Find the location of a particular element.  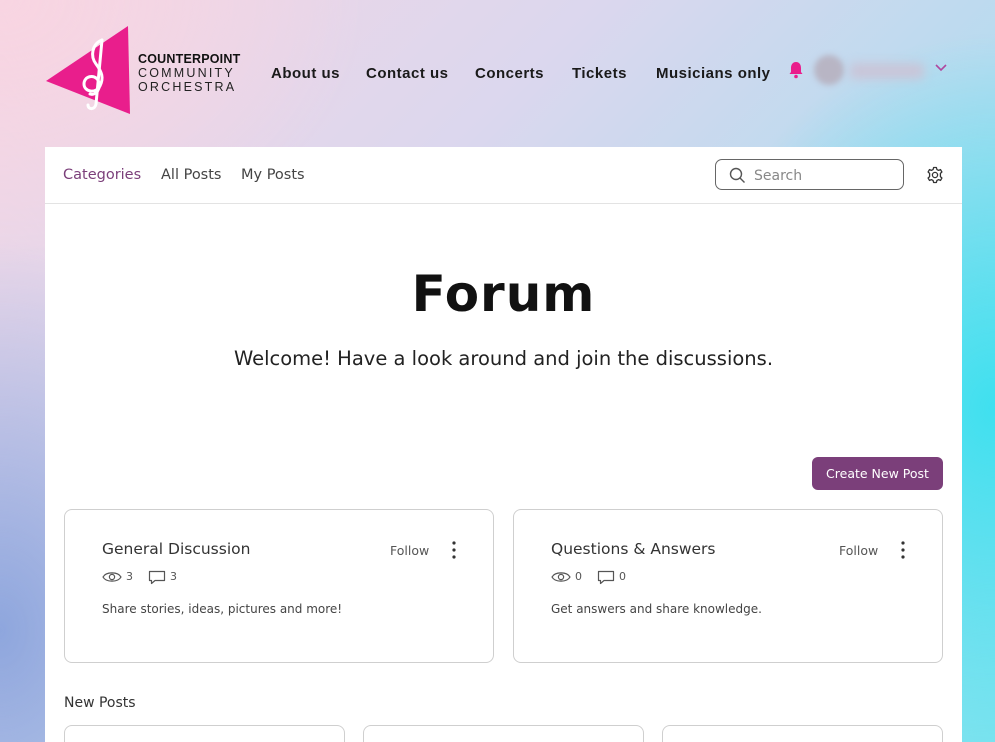

account-name is located at coordinates (887, 71).